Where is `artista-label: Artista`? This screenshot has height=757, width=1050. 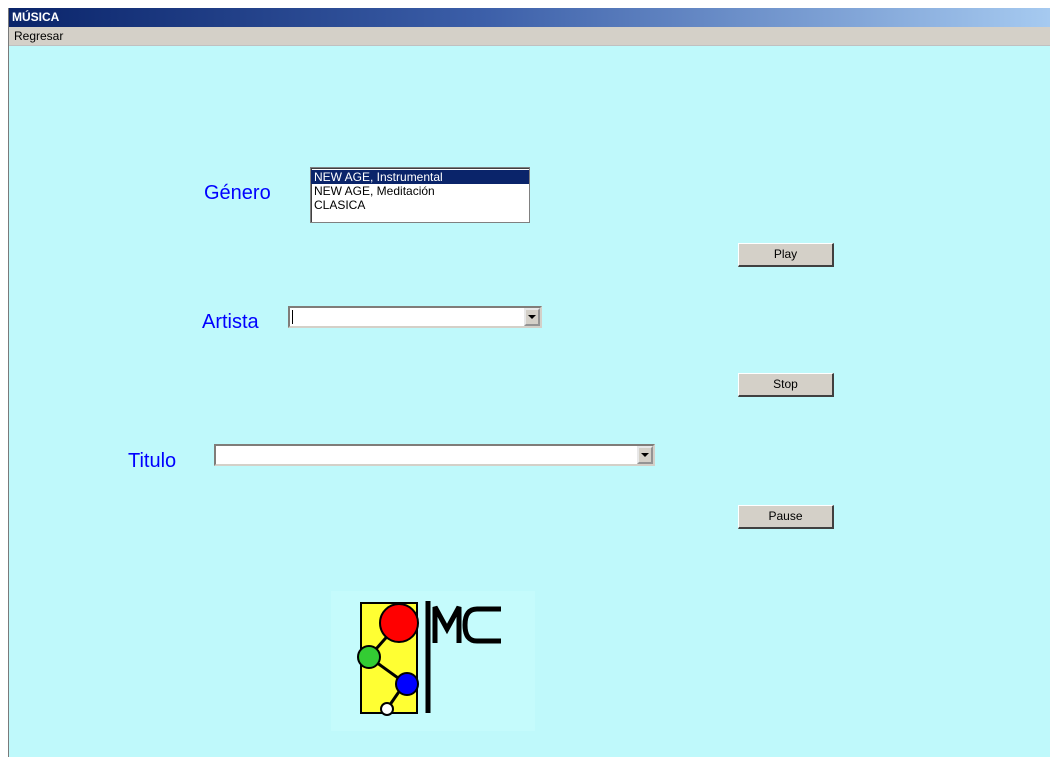
artista-label: Artista is located at coordinates (230, 322).